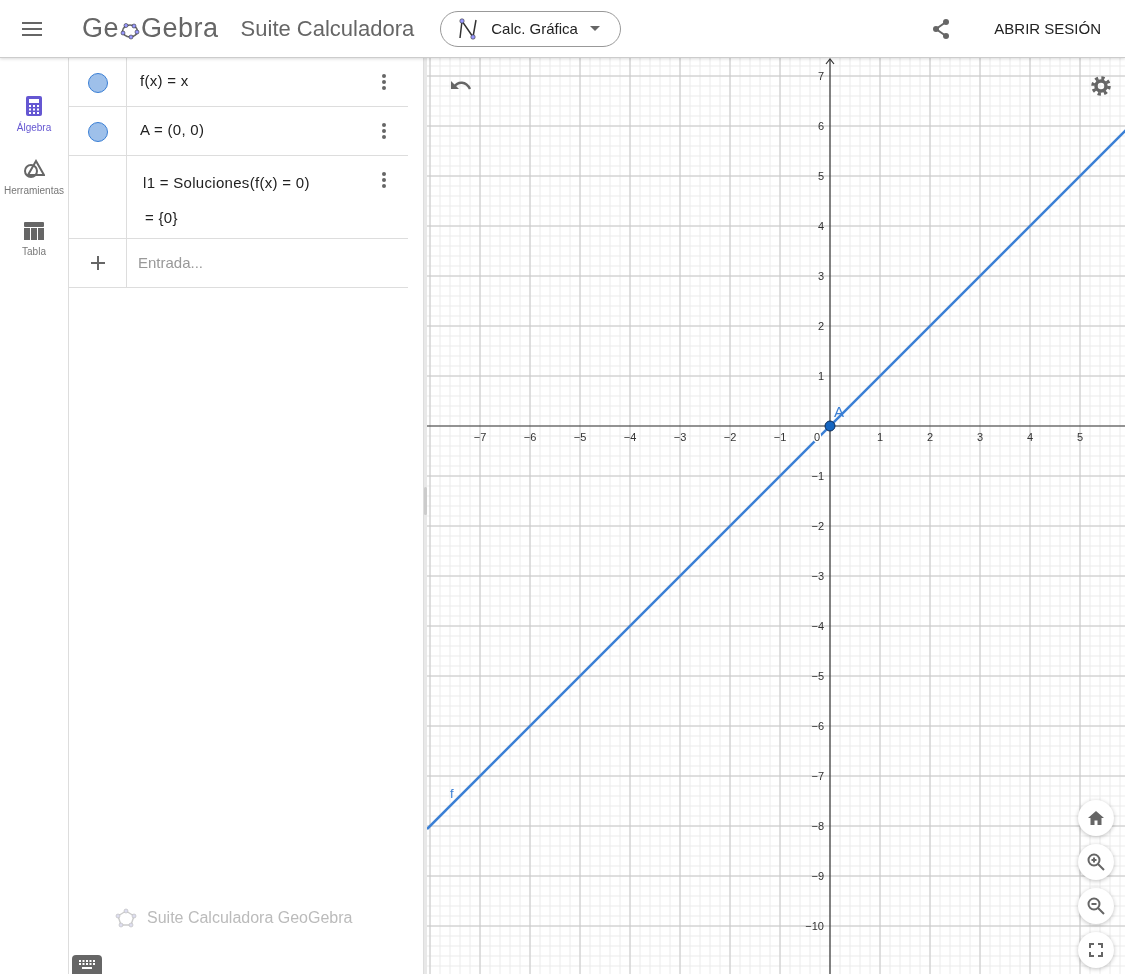 The width and height of the screenshot is (1125, 974). Describe the element at coordinates (34, 231) in the screenshot. I see `table-icon` at that location.